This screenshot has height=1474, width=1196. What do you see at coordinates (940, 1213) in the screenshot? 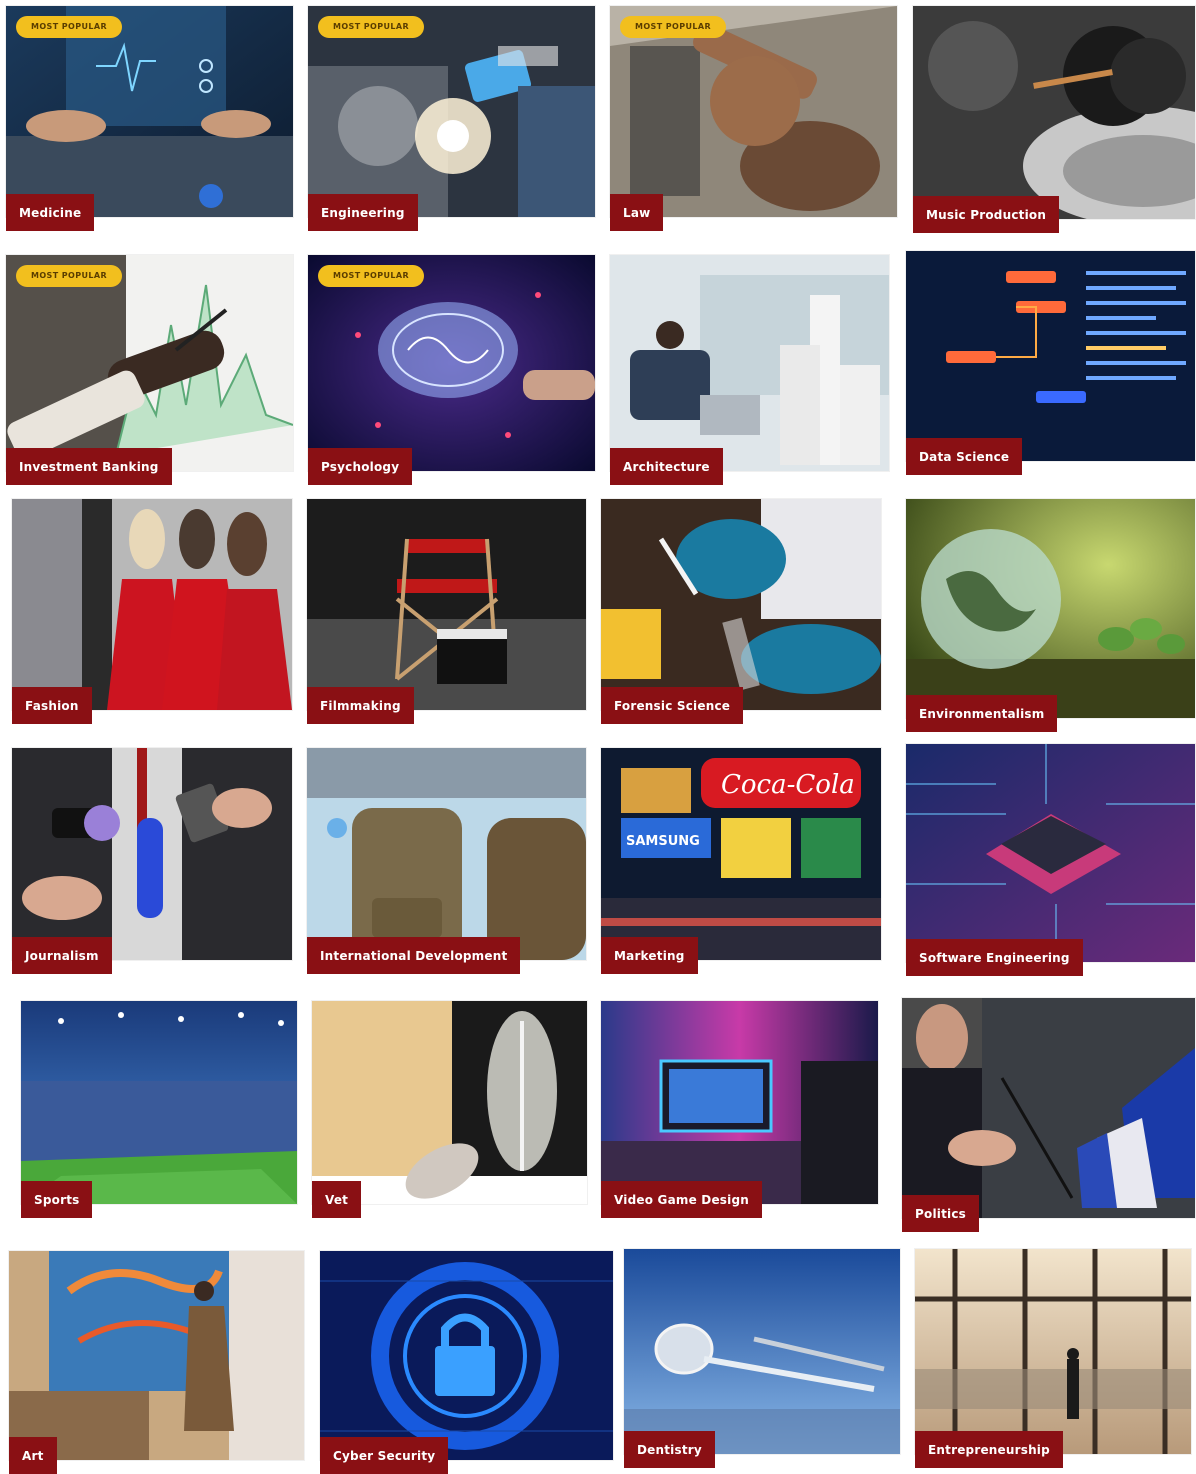
I see `card-label: Politics` at bounding box center [940, 1213].